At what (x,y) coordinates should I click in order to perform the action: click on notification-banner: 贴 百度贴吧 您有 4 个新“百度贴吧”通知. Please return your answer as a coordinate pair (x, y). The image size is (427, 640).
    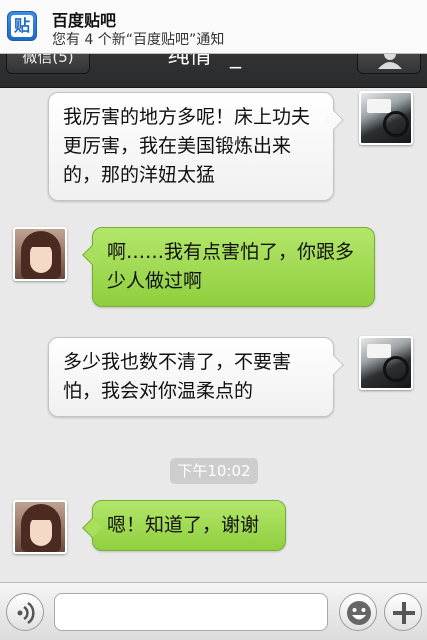
    Looking at the image, I should click on (213, 27).